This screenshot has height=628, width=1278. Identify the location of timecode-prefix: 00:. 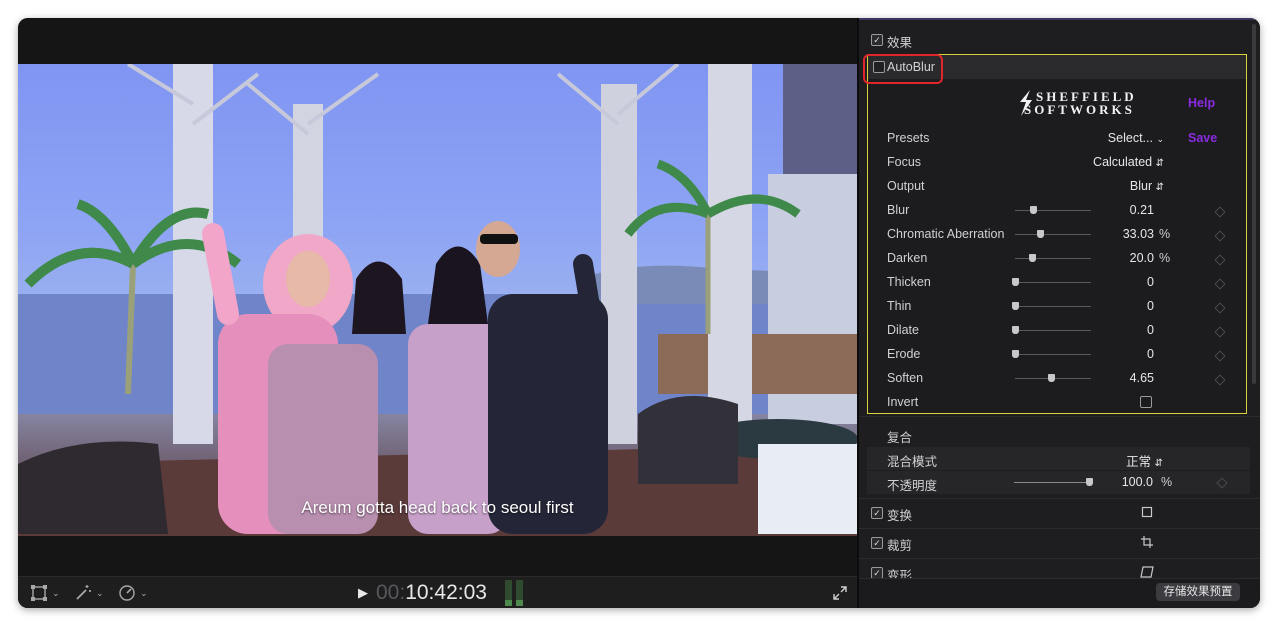
(391, 592).